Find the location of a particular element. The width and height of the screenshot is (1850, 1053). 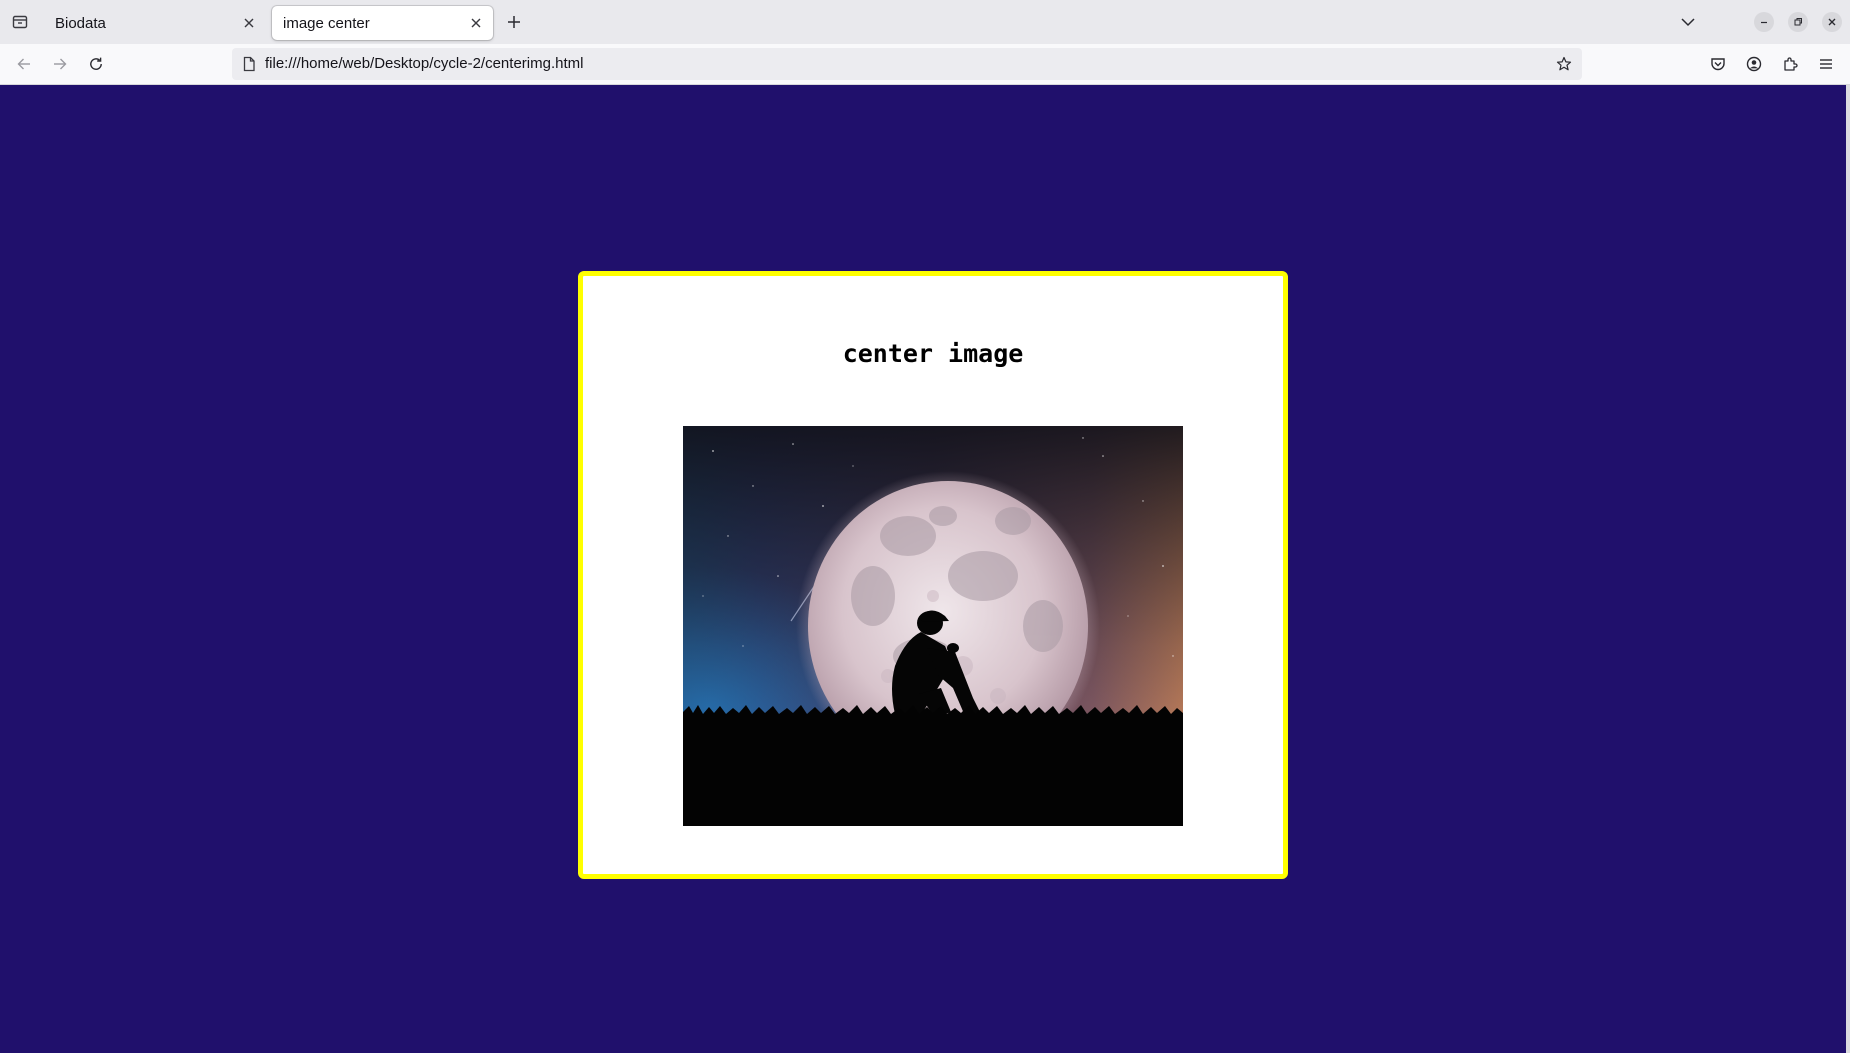

account-button is located at coordinates (1754, 64).